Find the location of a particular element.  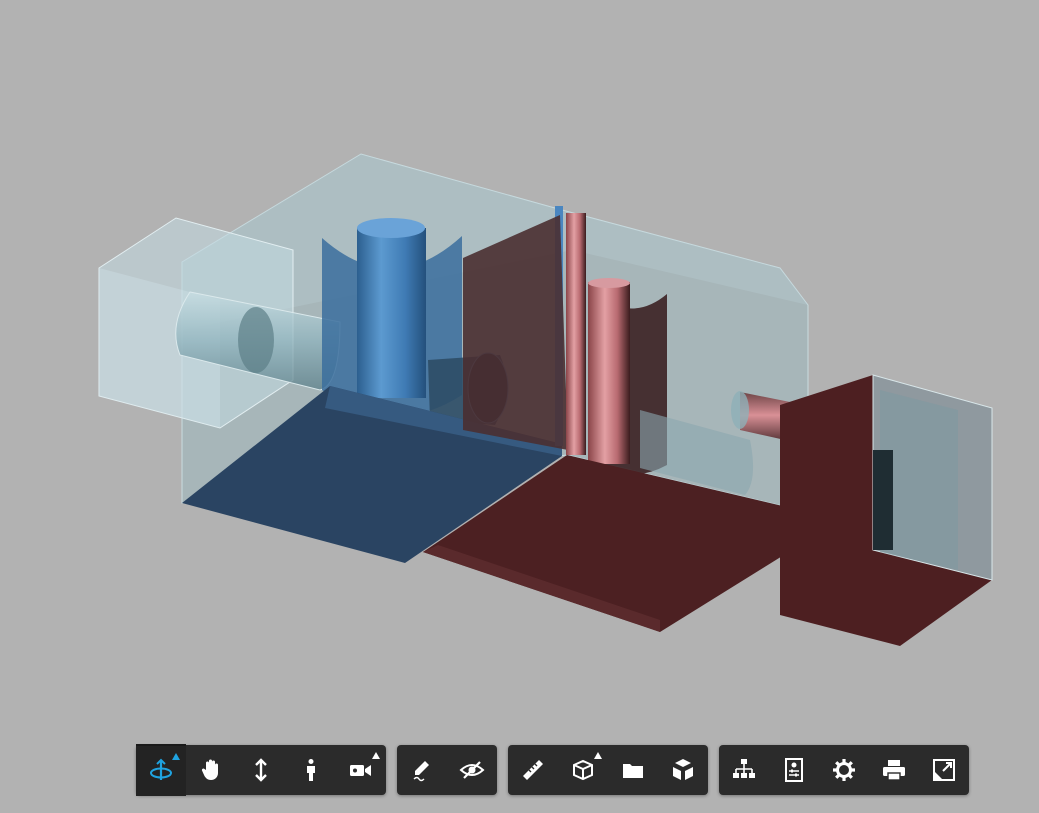

settings-tools is located at coordinates (844, 770).